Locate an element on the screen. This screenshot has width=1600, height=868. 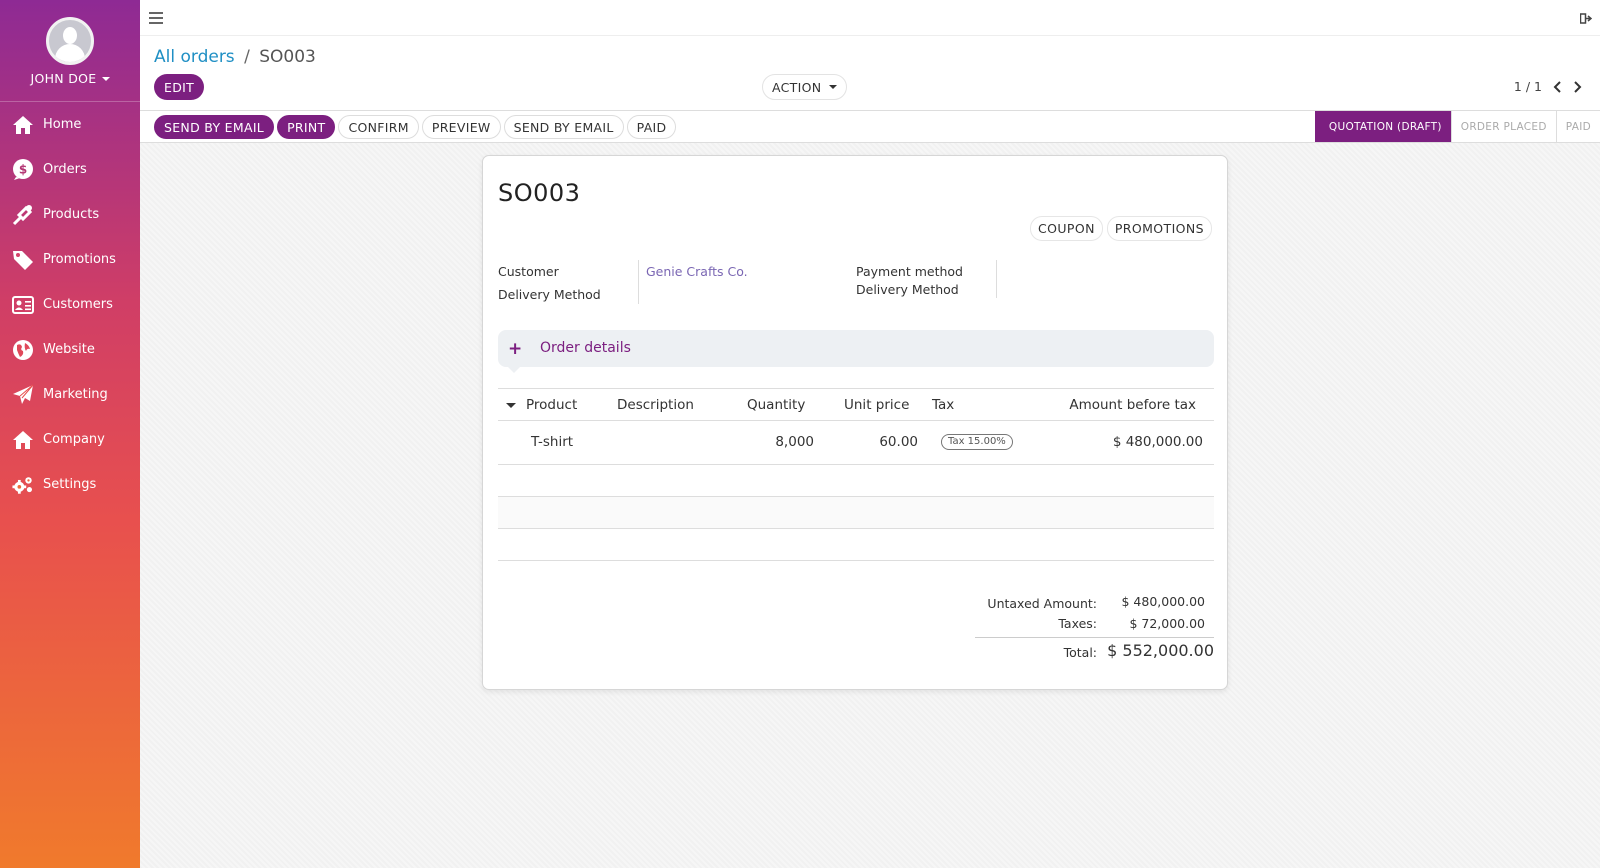
coupon-button: COUPON is located at coordinates (1066, 228).